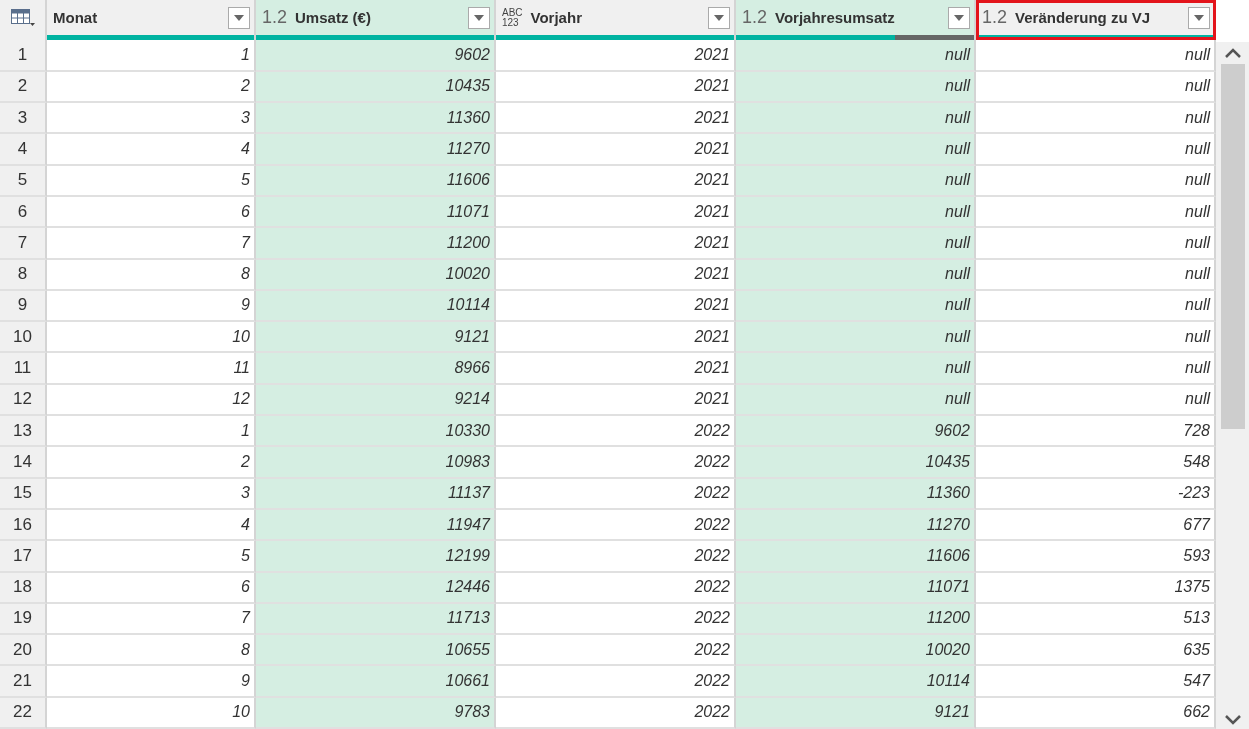  What do you see at coordinates (1232, 720) in the screenshot?
I see `scroll-down-icon` at bounding box center [1232, 720].